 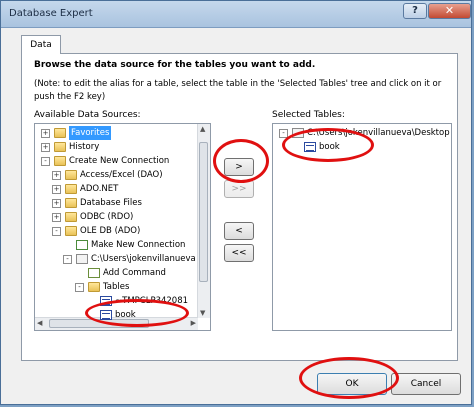 What do you see at coordinates (122, 147) in the screenshot?
I see `available-tree-row: + History` at bounding box center [122, 147].